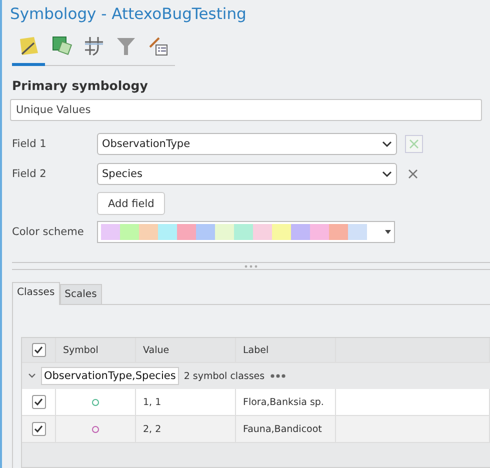 The width and height of the screenshot is (490, 468). What do you see at coordinates (186, 350) in the screenshot?
I see `column-header: Value` at bounding box center [186, 350].